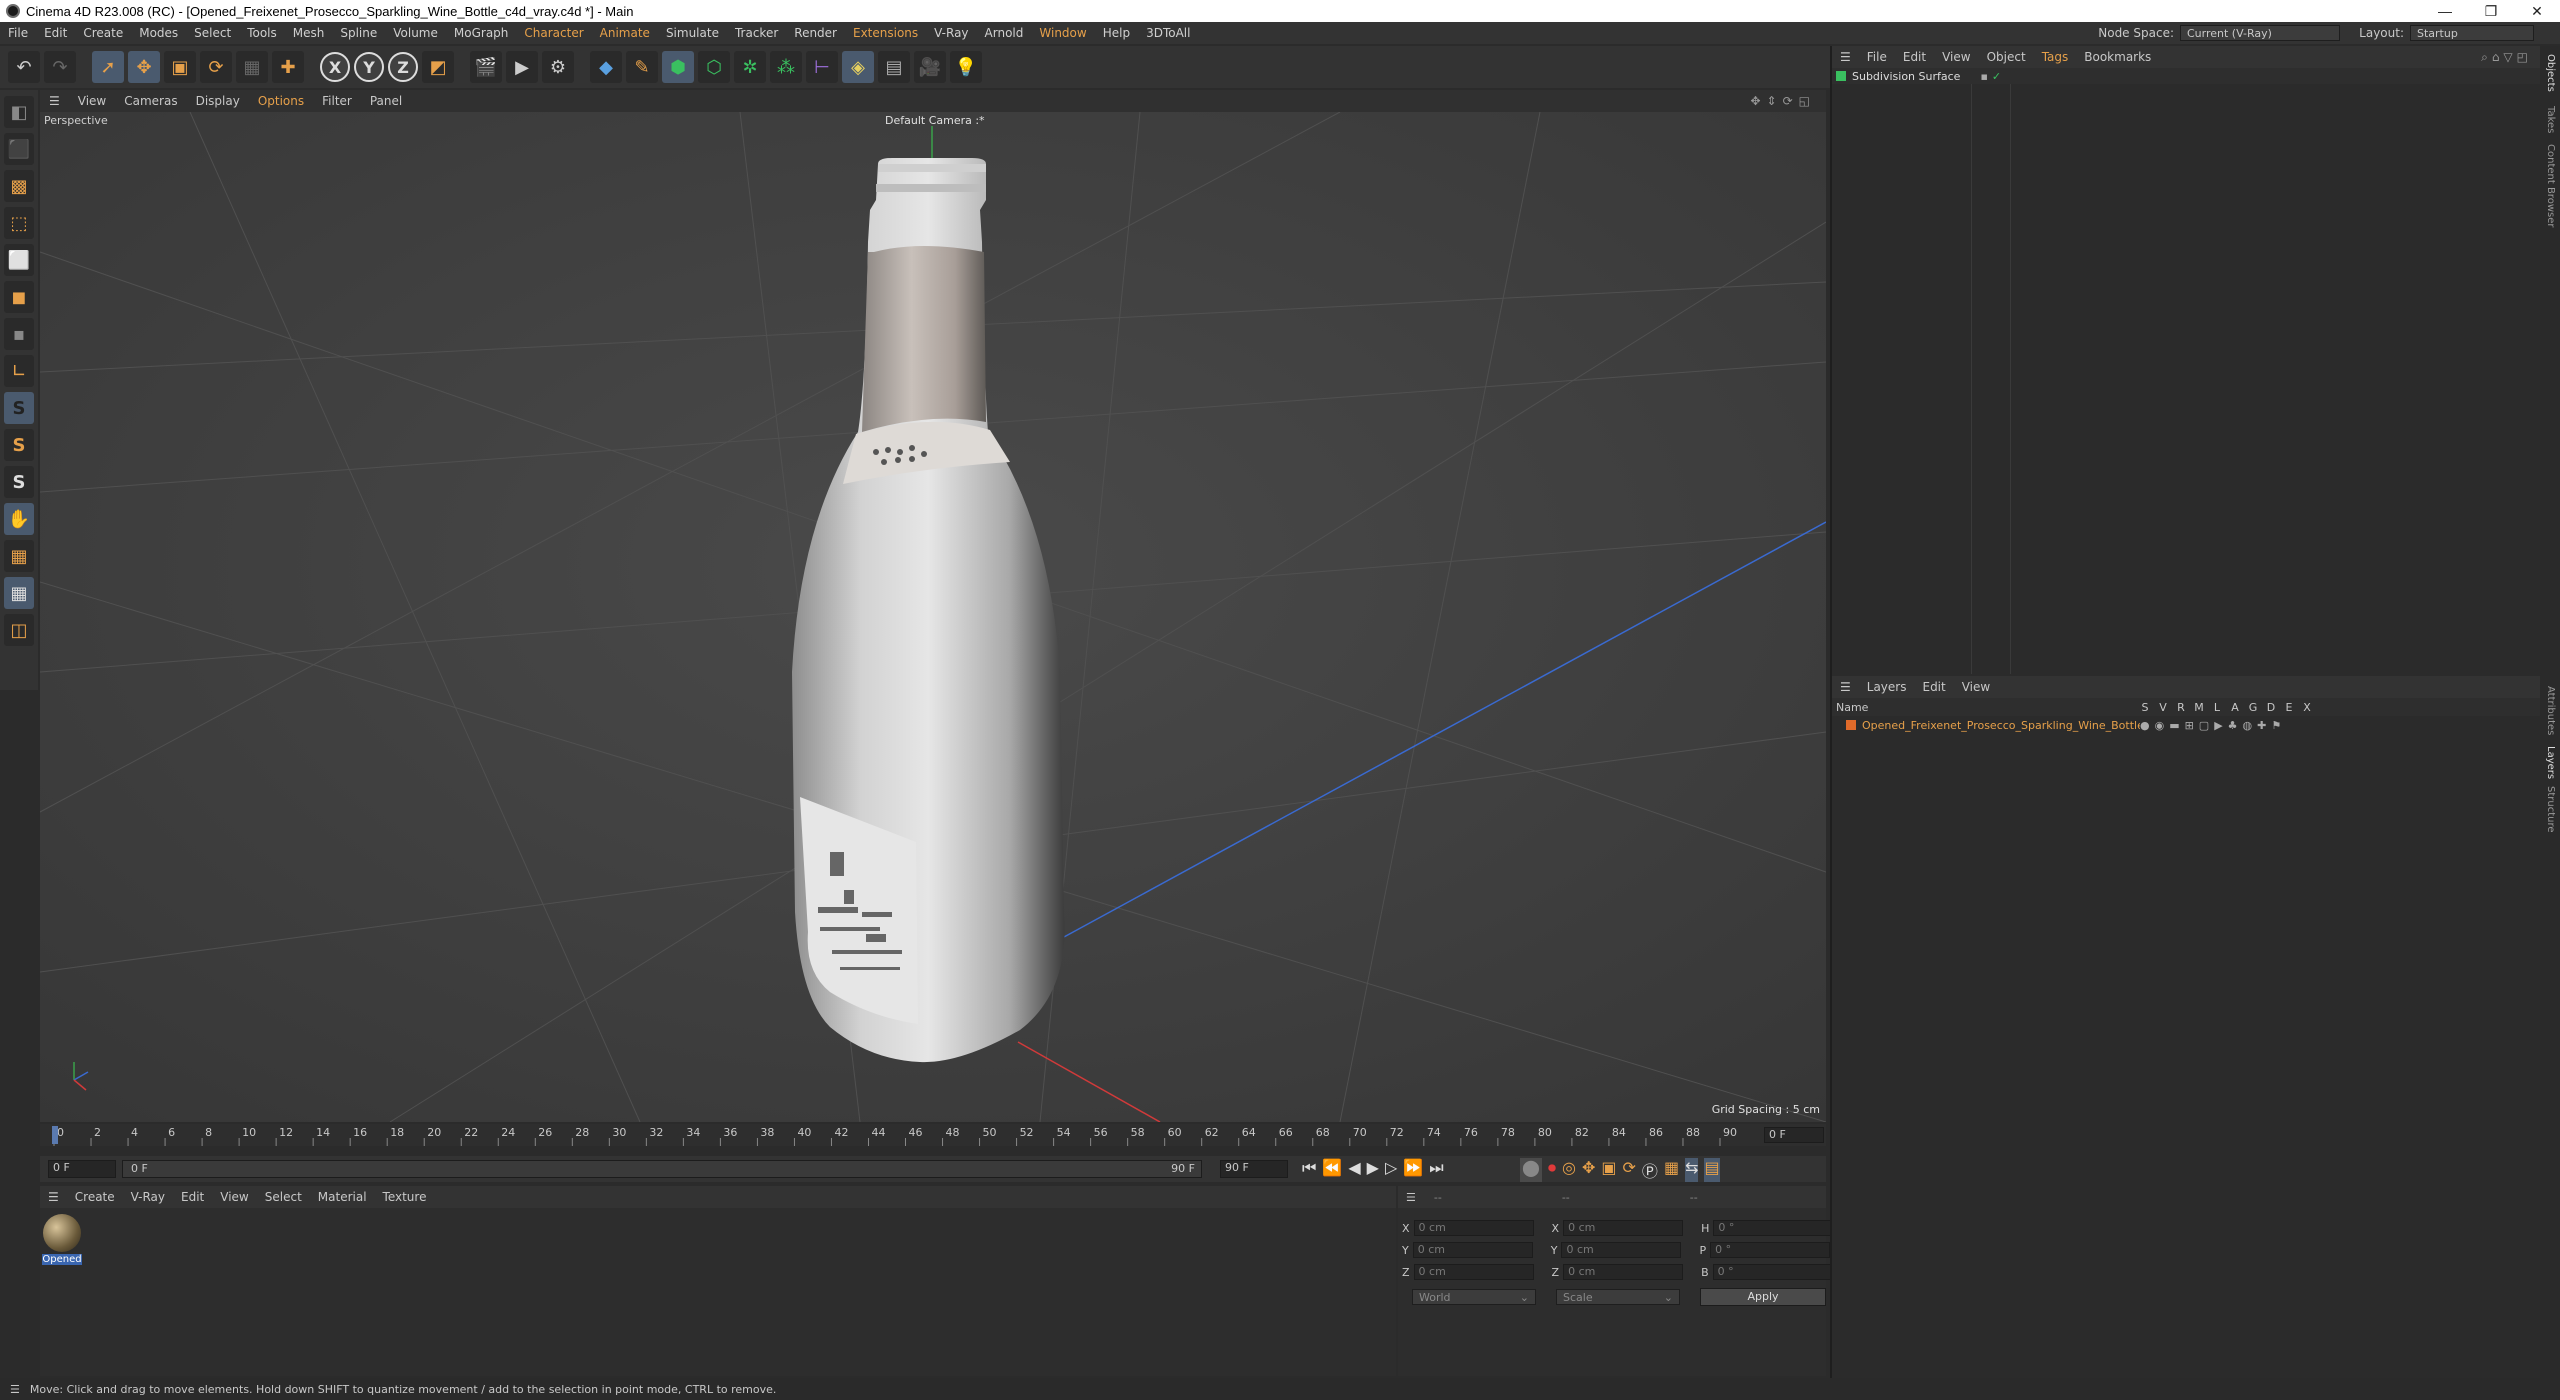  Describe the element at coordinates (19, 408) in the screenshot. I see `snap-icon: S` at that location.